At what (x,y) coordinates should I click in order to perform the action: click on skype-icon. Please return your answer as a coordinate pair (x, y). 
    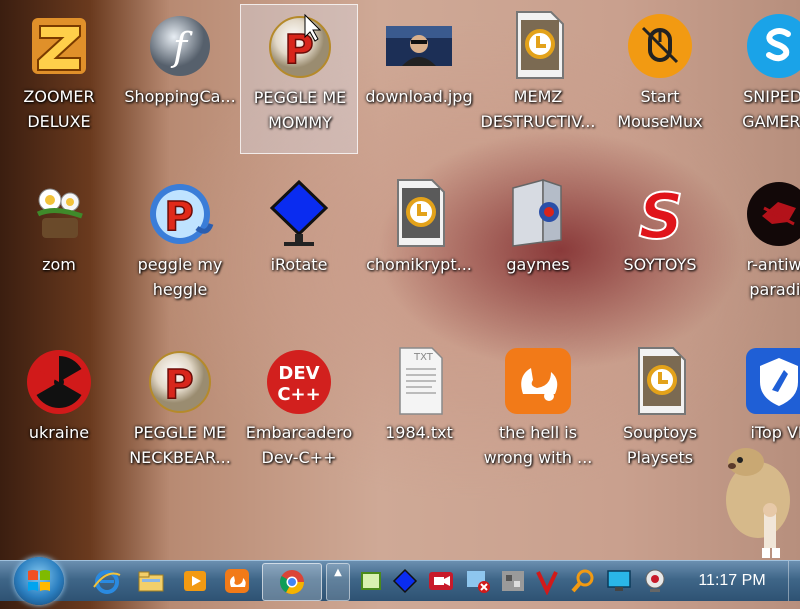
    Looking at the image, I should click on (773, 46).